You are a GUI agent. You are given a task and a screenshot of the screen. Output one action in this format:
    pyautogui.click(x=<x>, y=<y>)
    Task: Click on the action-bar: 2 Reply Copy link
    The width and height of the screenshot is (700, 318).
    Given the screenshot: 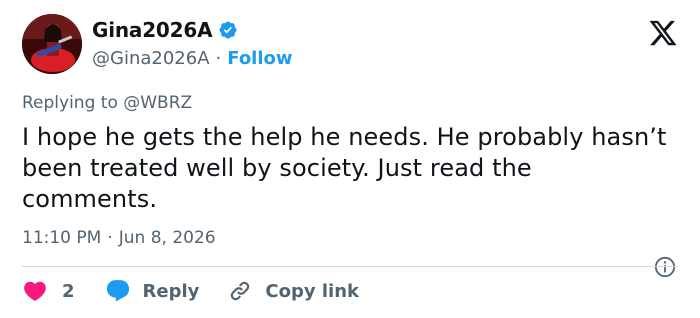 What is the action you would take?
    pyautogui.click(x=190, y=291)
    